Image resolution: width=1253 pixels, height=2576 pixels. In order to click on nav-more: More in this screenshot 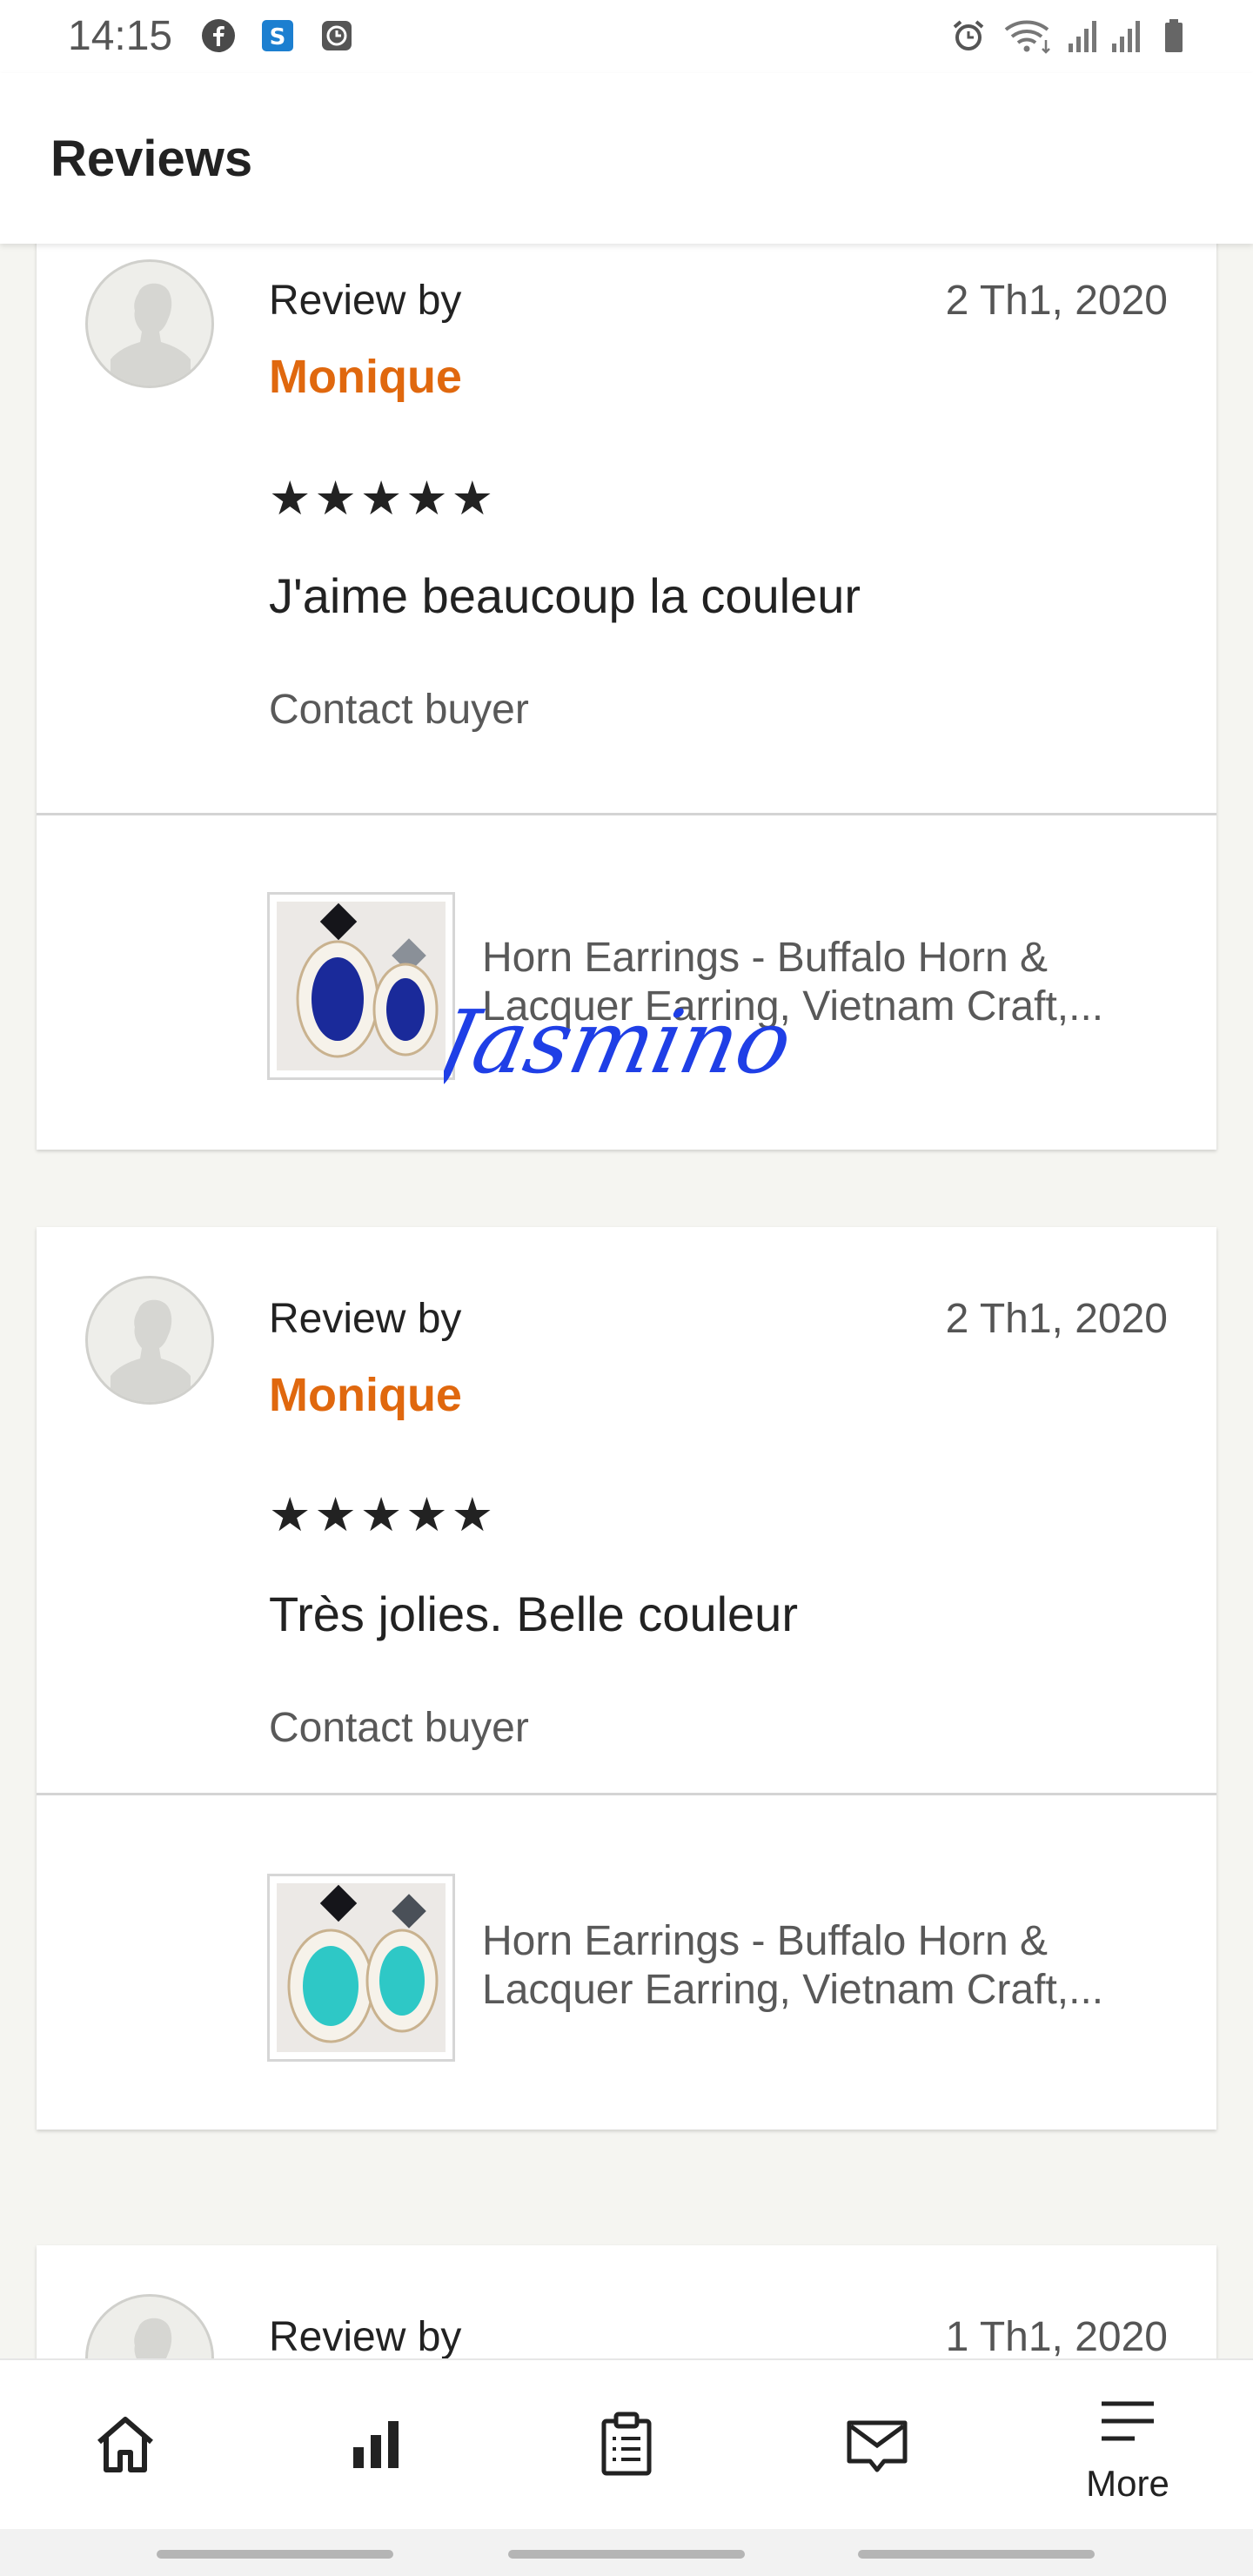, I will do `click(1127, 2445)`.